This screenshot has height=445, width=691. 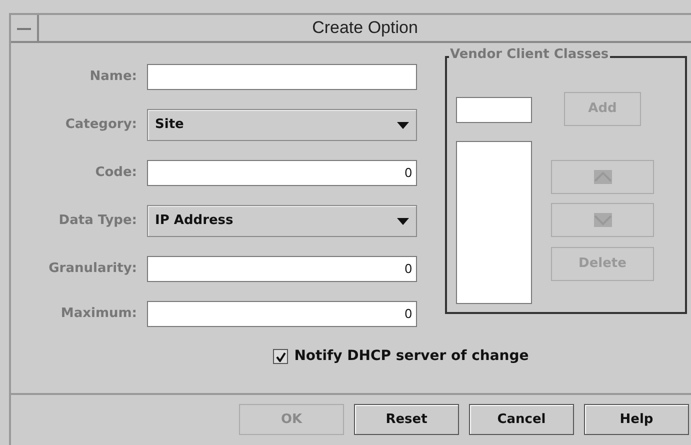 I want to click on field-label: Maximum:, so click(x=99, y=314).